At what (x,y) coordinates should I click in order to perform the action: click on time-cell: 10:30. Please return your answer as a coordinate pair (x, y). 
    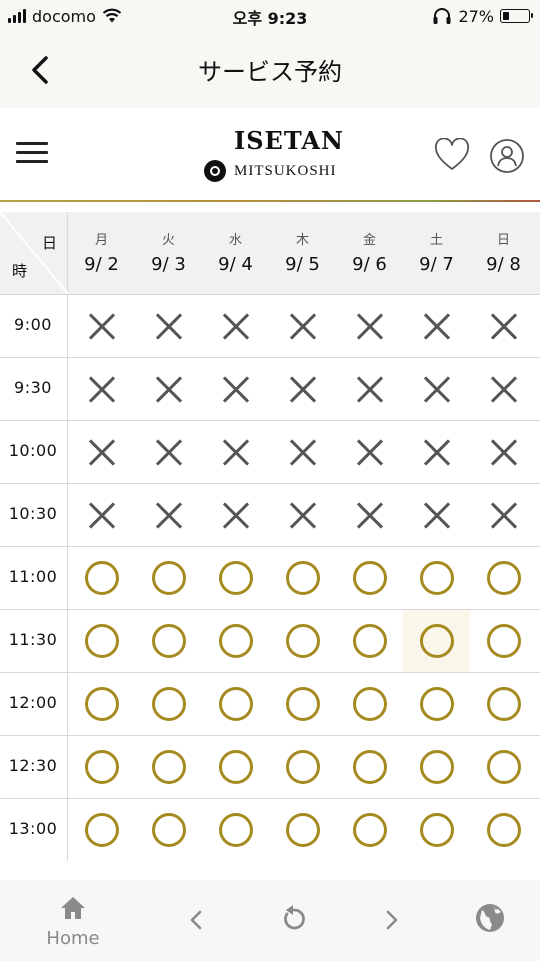
    Looking at the image, I should click on (34, 515).